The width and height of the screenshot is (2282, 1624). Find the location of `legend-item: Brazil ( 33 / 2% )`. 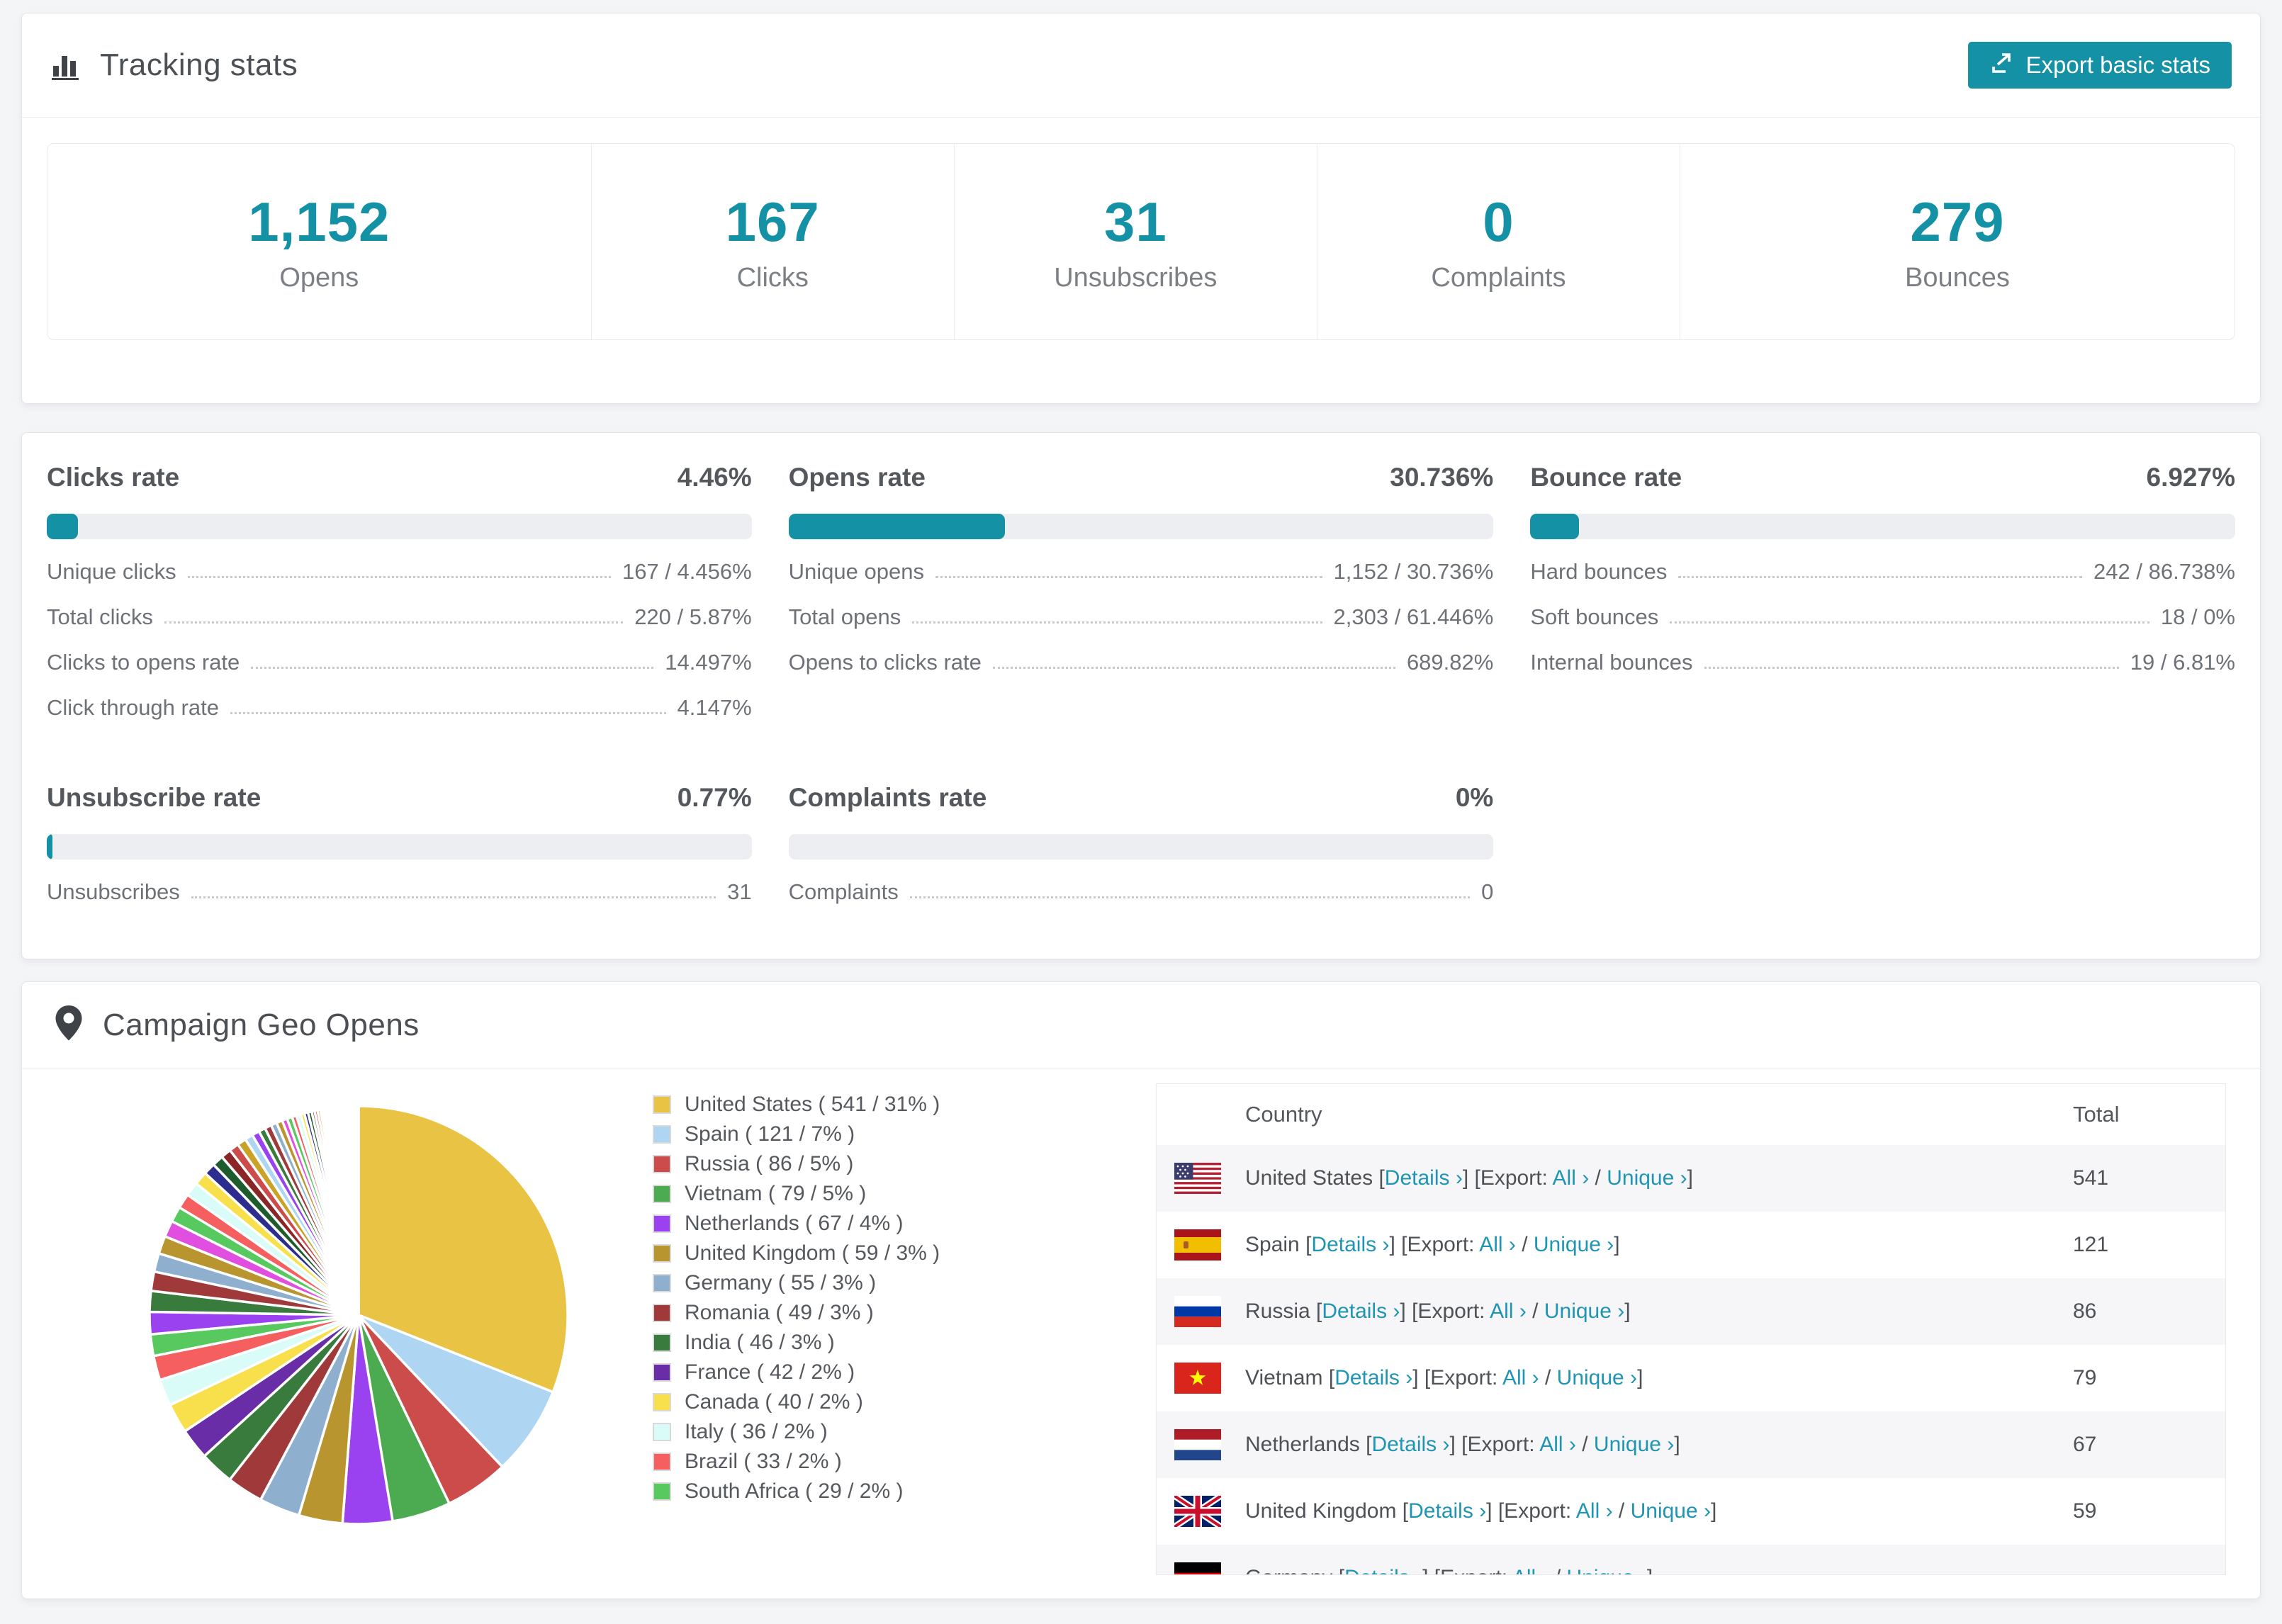

legend-item: Brazil ( 33 / 2% ) is located at coordinates (796, 1462).